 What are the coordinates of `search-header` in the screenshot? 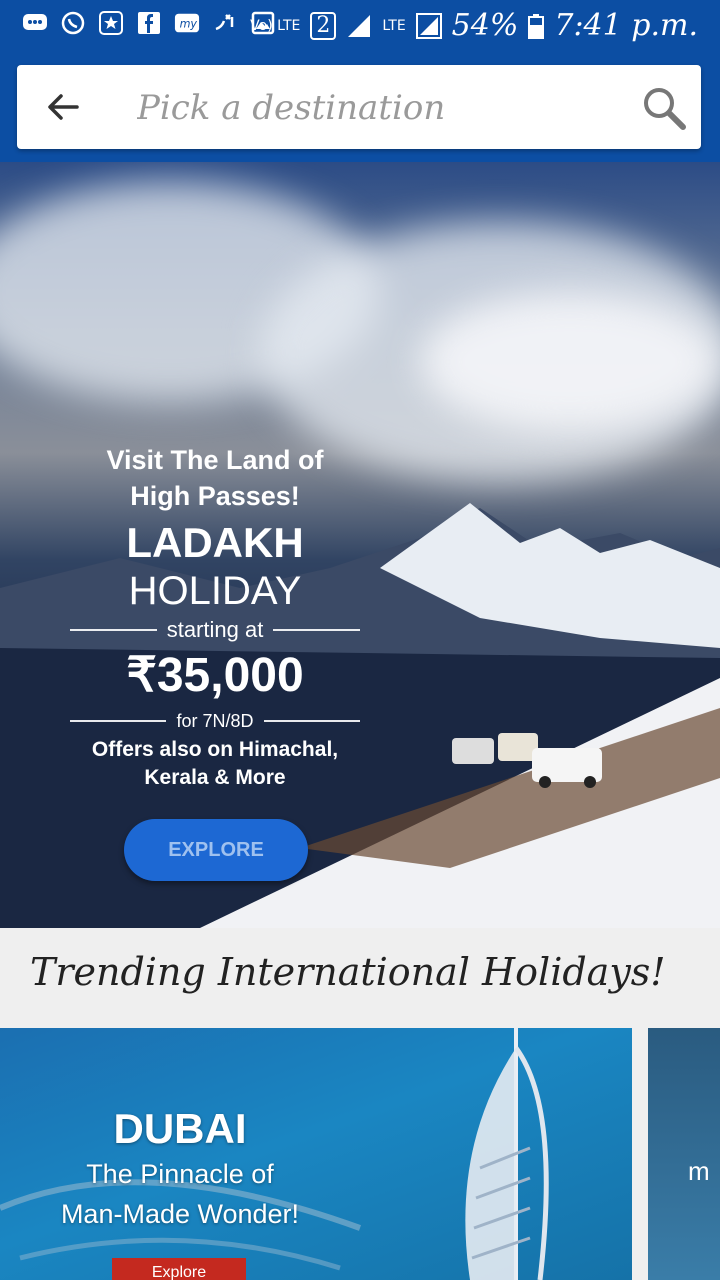 It's located at (360, 105).